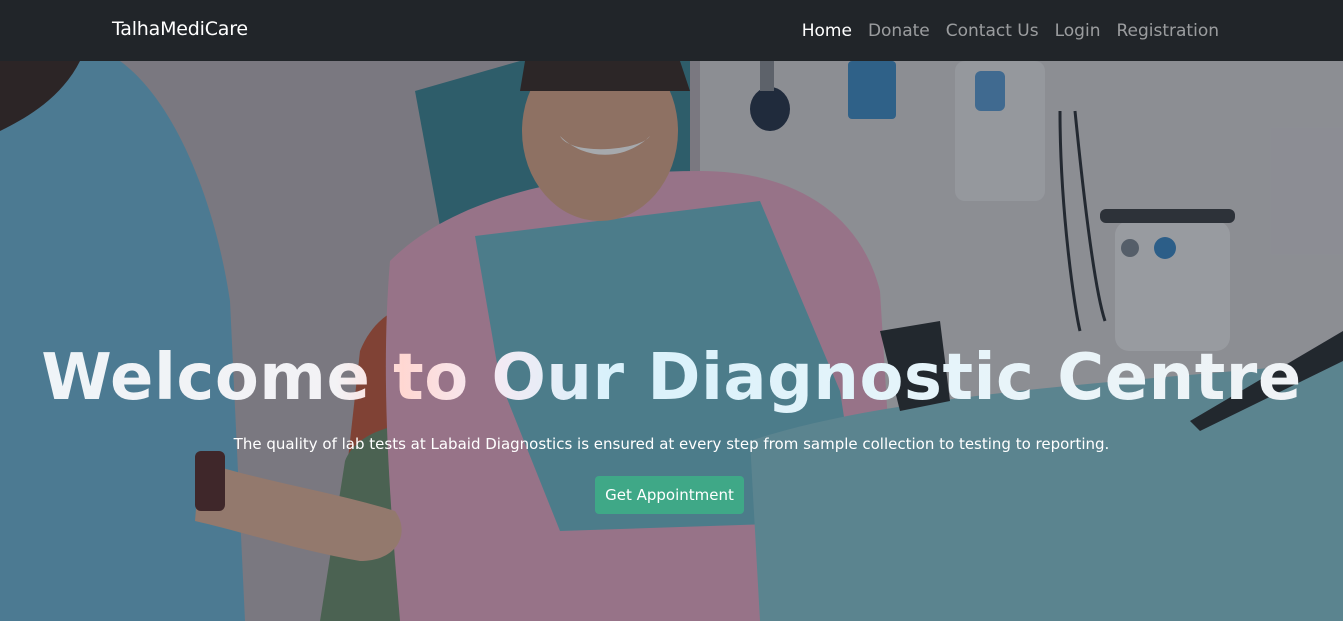 The height and width of the screenshot is (621, 1343). Describe the element at coordinates (899, 31) in the screenshot. I see `nav-link-donate: Donate` at that location.